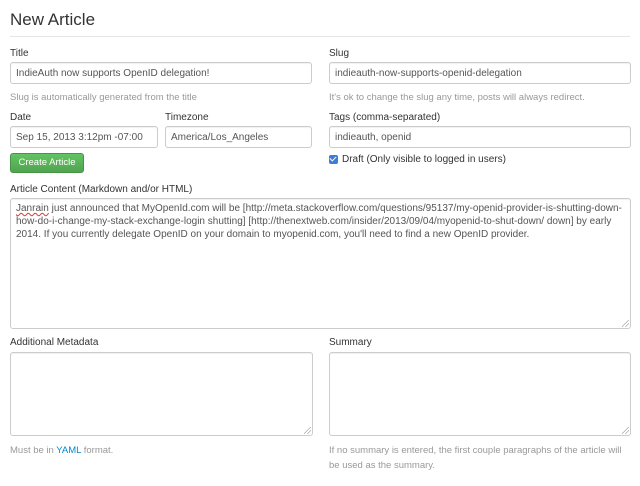 This screenshot has height=486, width=640. I want to click on spellcheck-word: Janrain, so click(32, 208).